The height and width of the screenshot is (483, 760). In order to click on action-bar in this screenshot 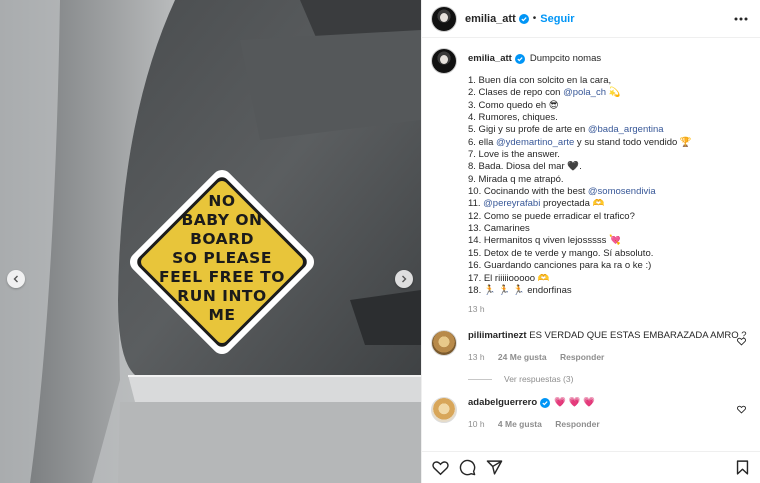, I will do `click(591, 467)`.